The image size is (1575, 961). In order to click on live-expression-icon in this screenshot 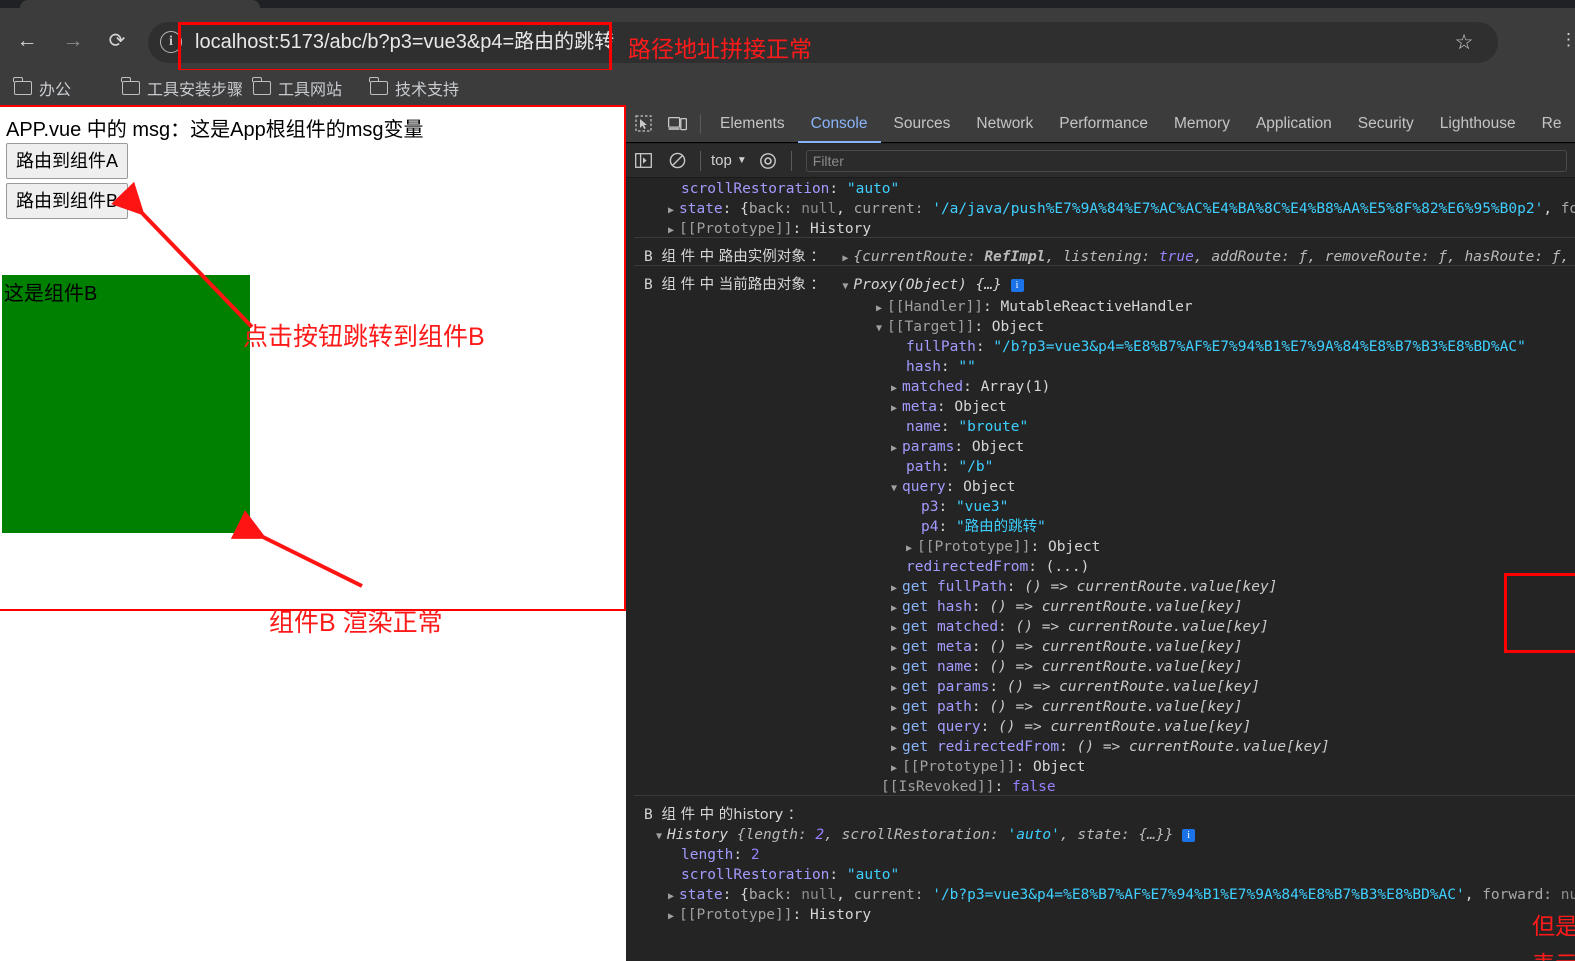, I will do `click(768, 161)`.